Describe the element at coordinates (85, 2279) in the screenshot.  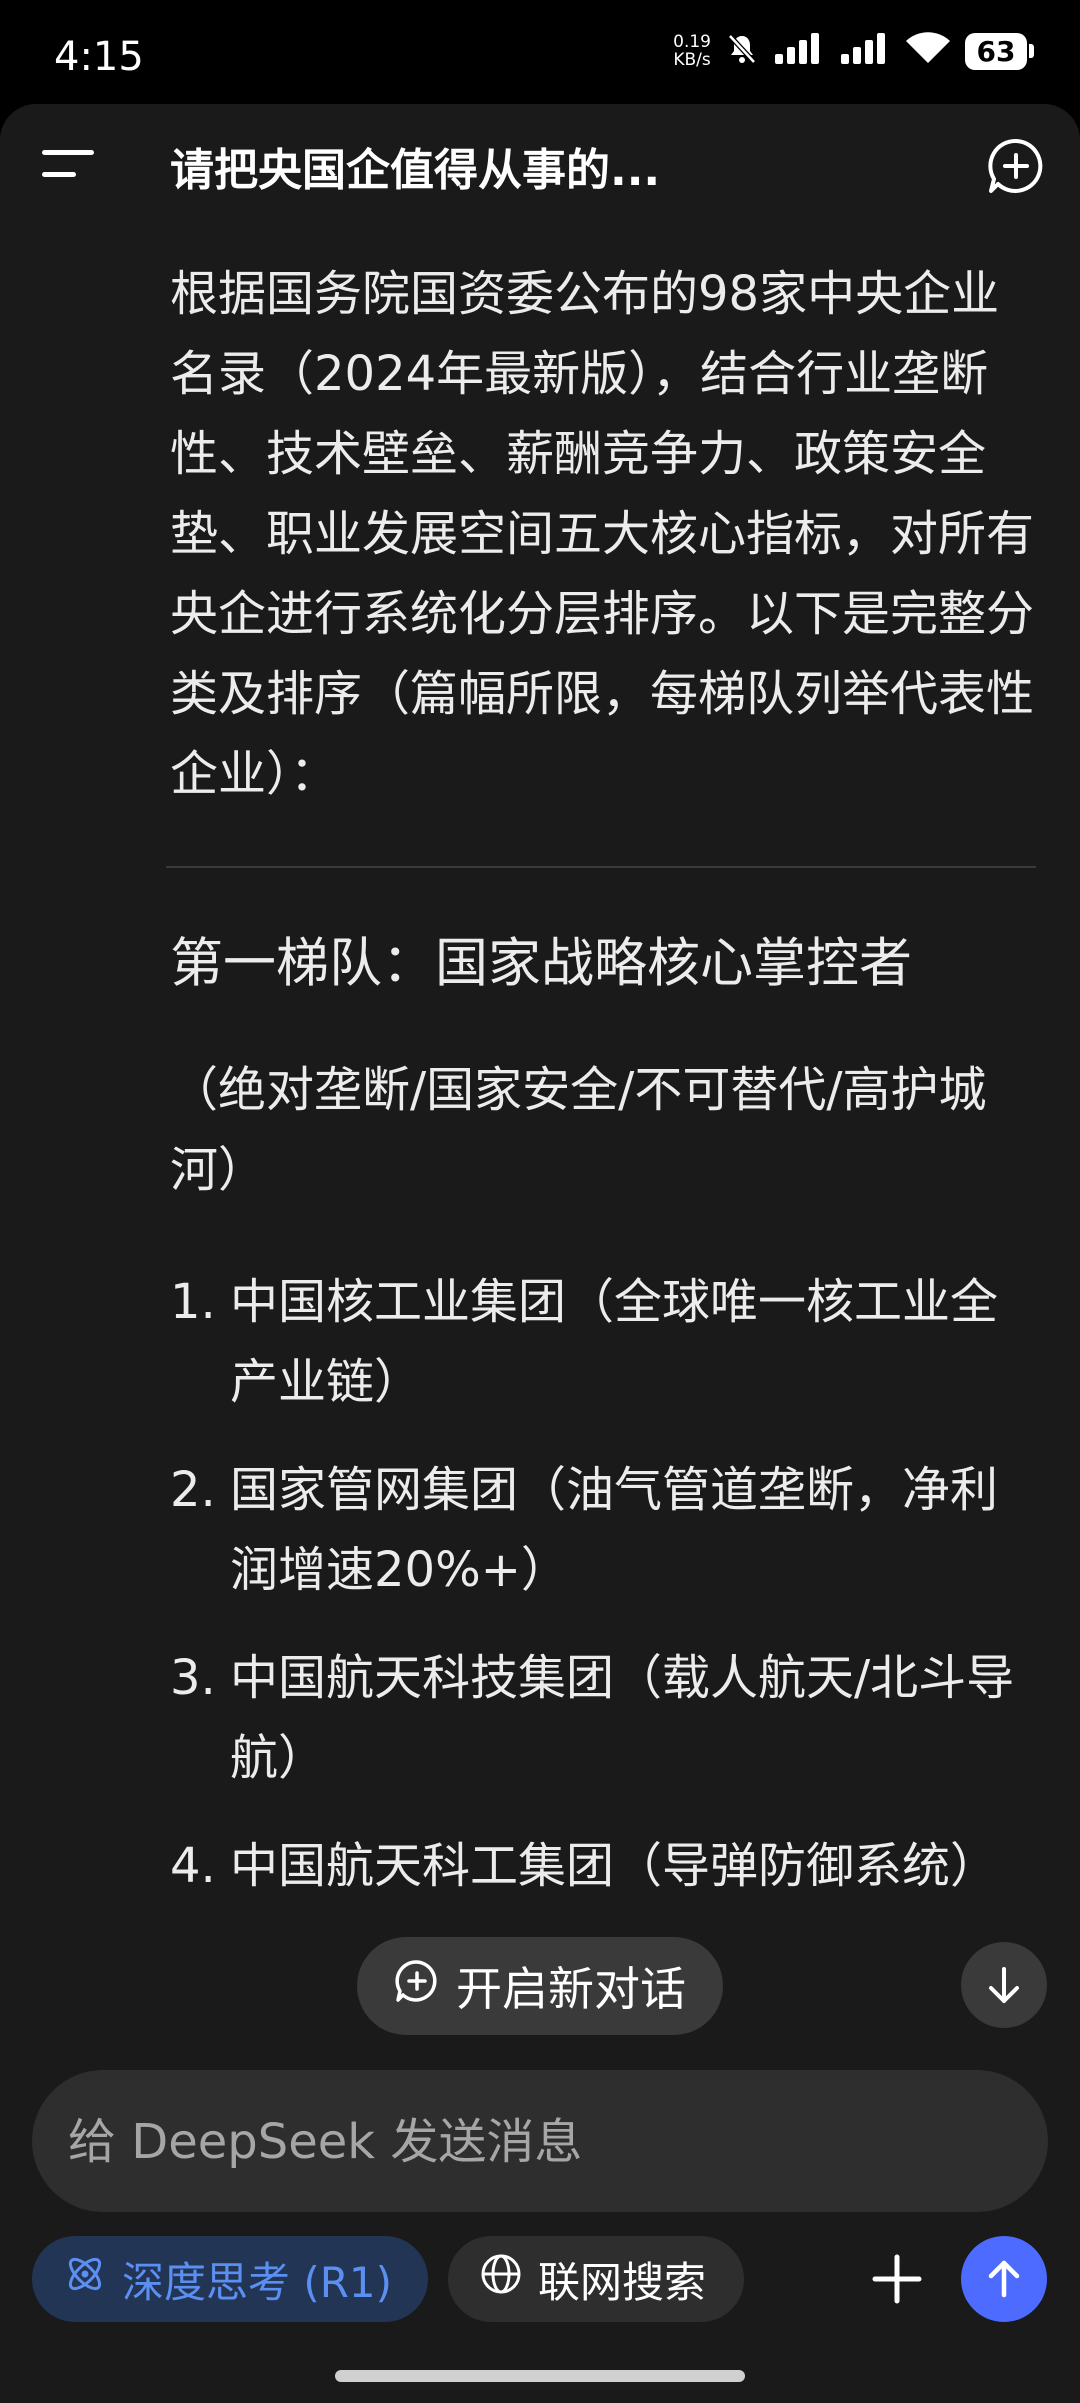
I see `atom-icon` at that location.